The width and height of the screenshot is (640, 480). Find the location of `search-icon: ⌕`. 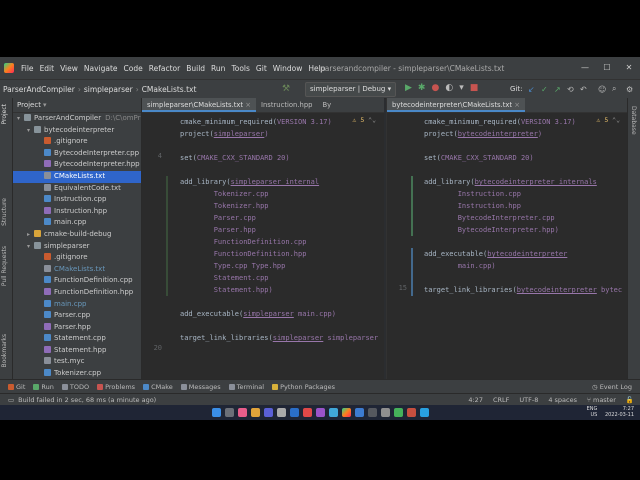

search-icon: ⌕ is located at coordinates (614, 89).